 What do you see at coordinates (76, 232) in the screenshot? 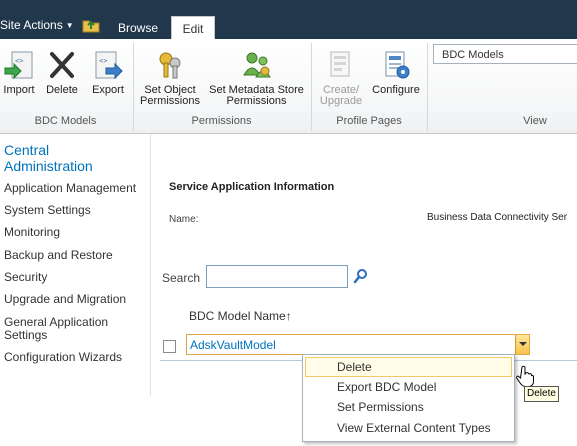
I see `nav-item-monitoring: Monitoring` at bounding box center [76, 232].